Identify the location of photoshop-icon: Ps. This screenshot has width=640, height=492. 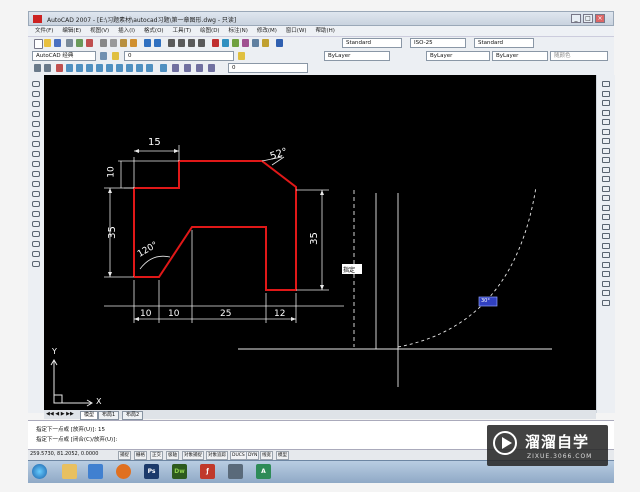
(151, 471).